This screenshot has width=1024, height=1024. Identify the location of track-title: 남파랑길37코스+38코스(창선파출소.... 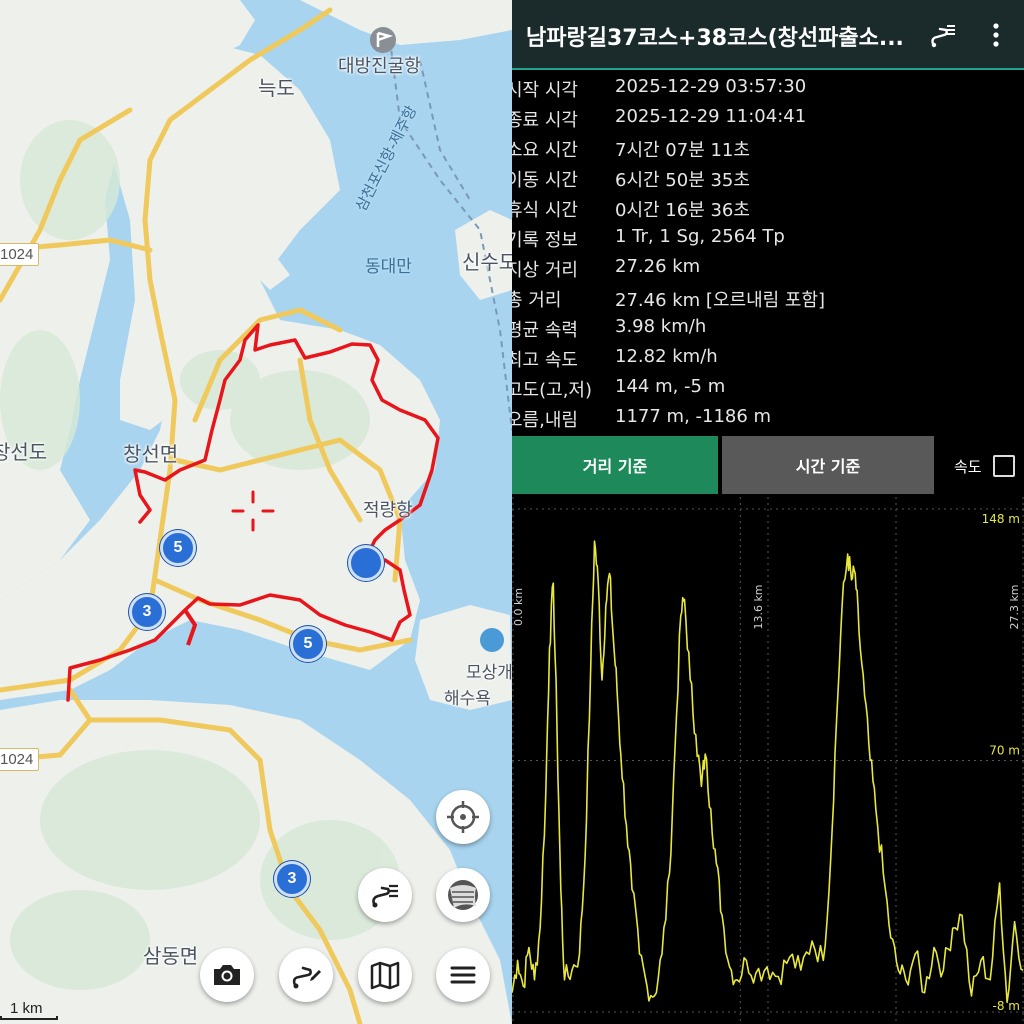
(715, 38).